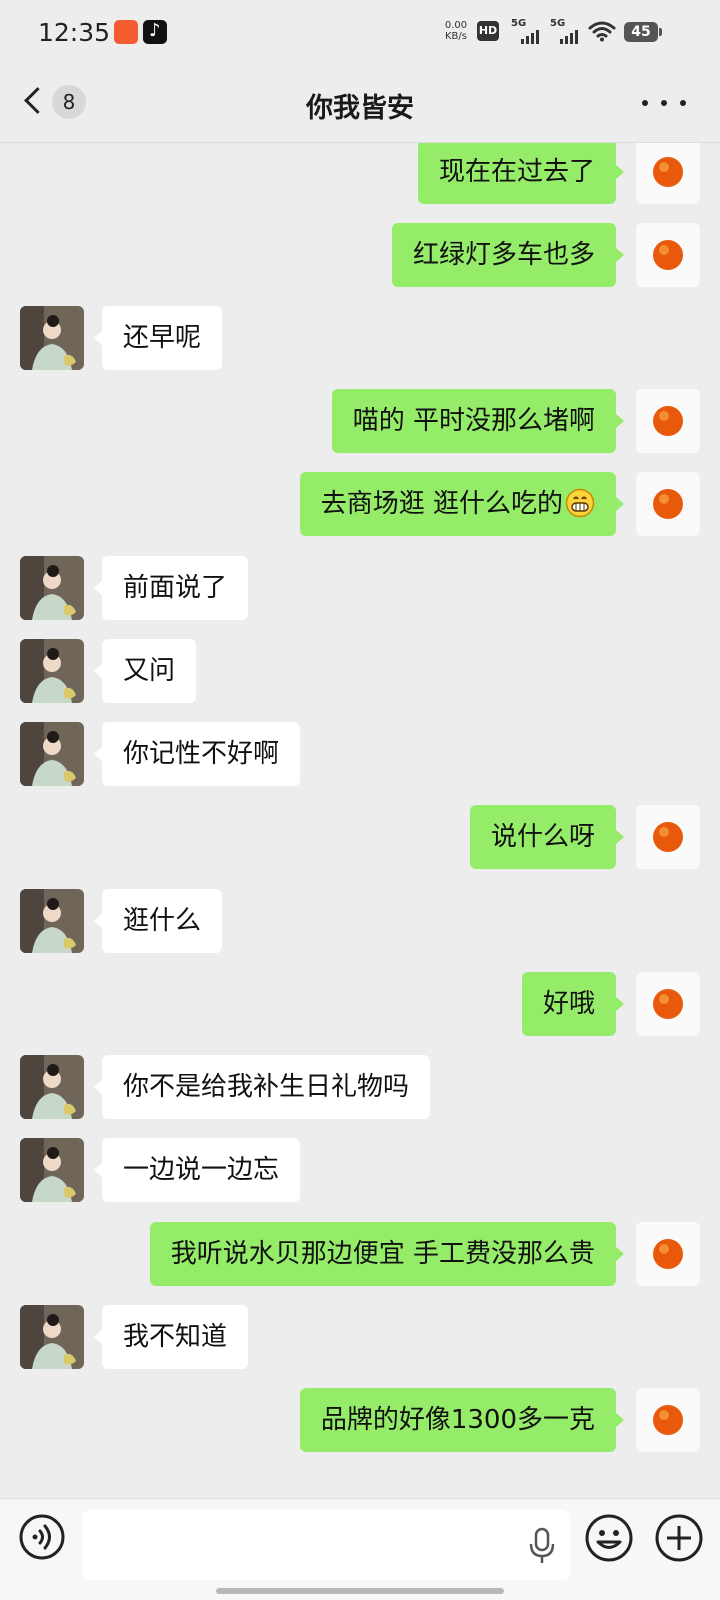  I want to click on message-bubble-incoming: 又问, so click(145, 671).